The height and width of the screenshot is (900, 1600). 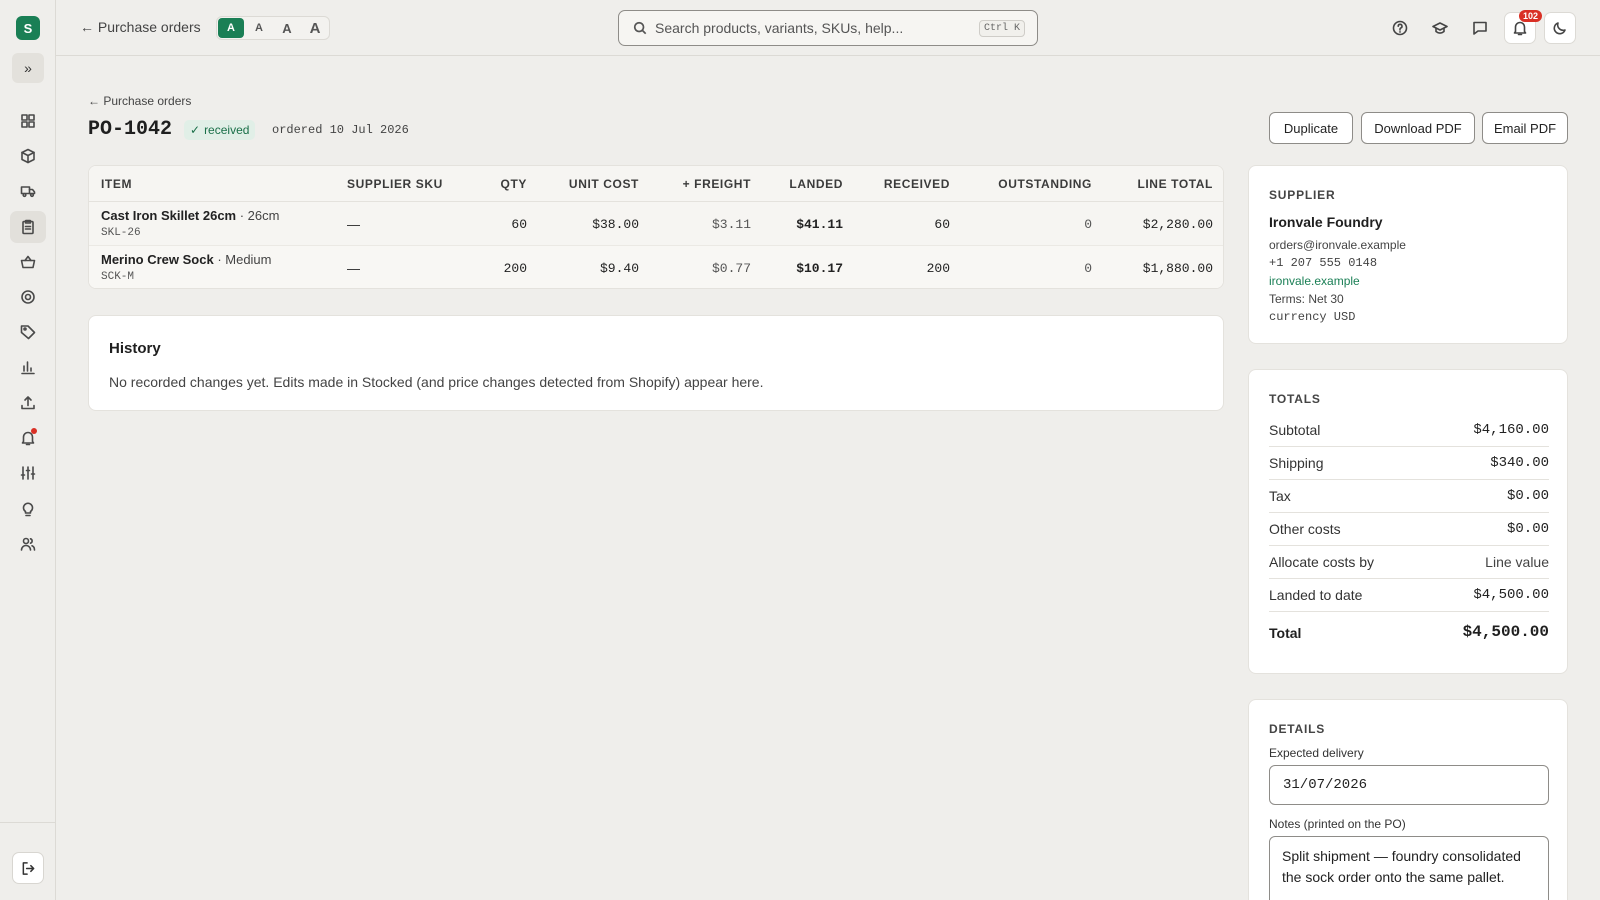 What do you see at coordinates (28, 509) in the screenshot?
I see `nav-tips` at bounding box center [28, 509].